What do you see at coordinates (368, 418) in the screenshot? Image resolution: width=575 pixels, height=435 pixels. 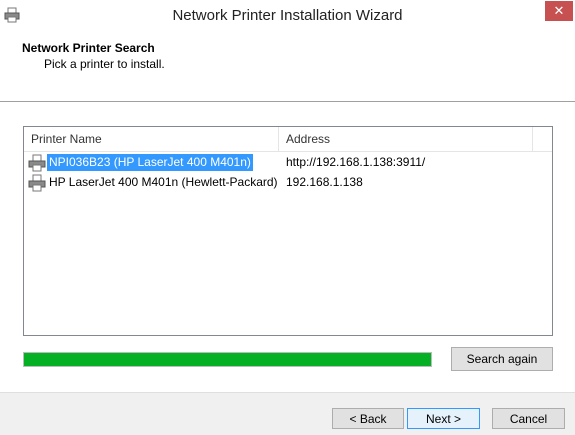 I see `back-button: < Back` at bounding box center [368, 418].